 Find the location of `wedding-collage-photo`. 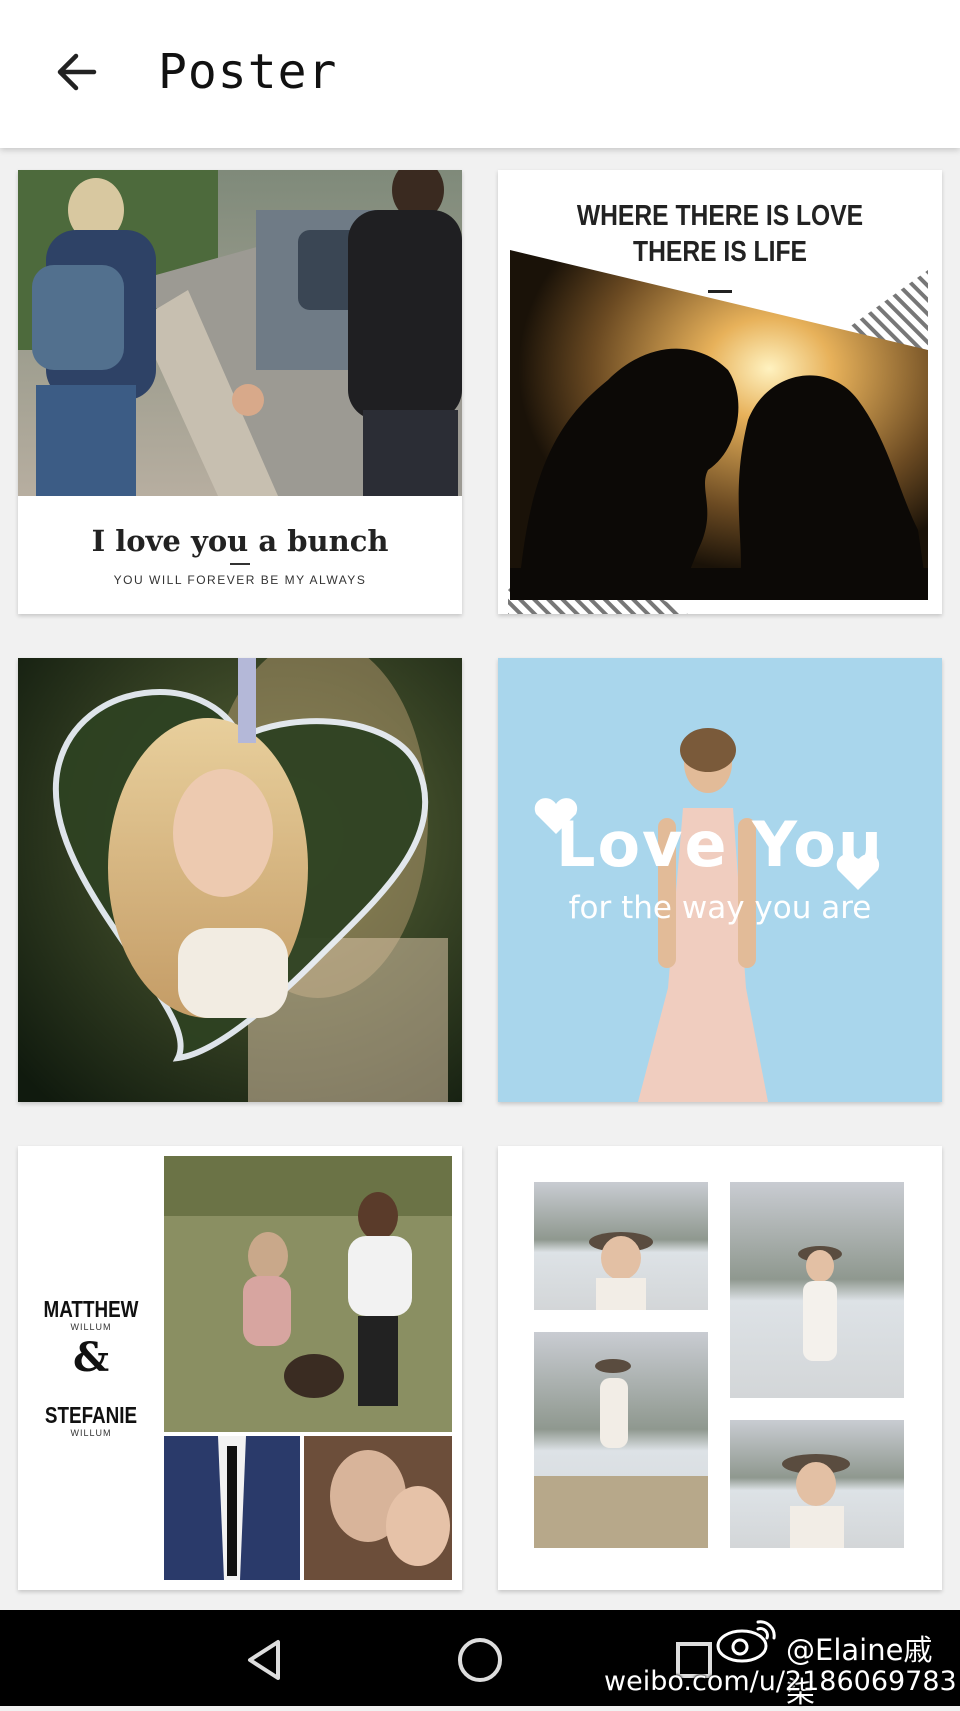

wedding-collage-photo is located at coordinates (308, 1368).